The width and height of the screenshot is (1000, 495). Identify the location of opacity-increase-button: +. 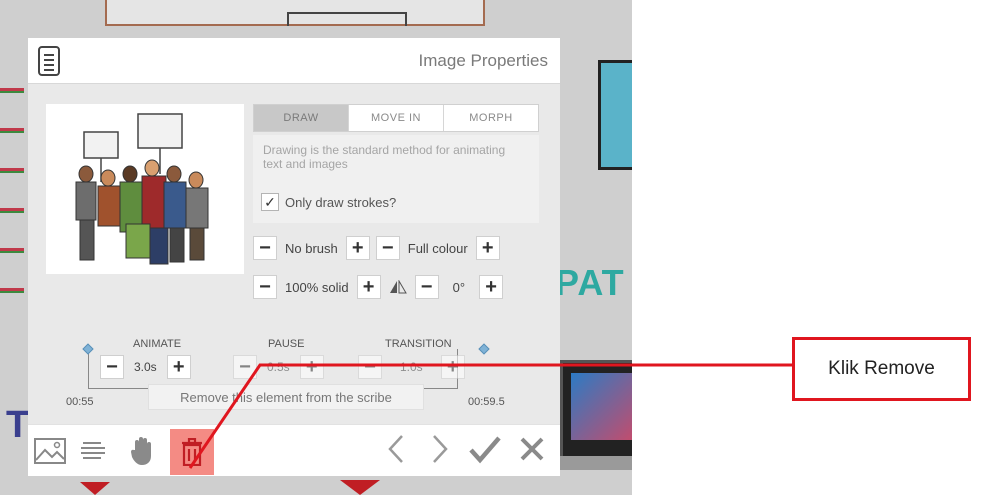
(368, 287).